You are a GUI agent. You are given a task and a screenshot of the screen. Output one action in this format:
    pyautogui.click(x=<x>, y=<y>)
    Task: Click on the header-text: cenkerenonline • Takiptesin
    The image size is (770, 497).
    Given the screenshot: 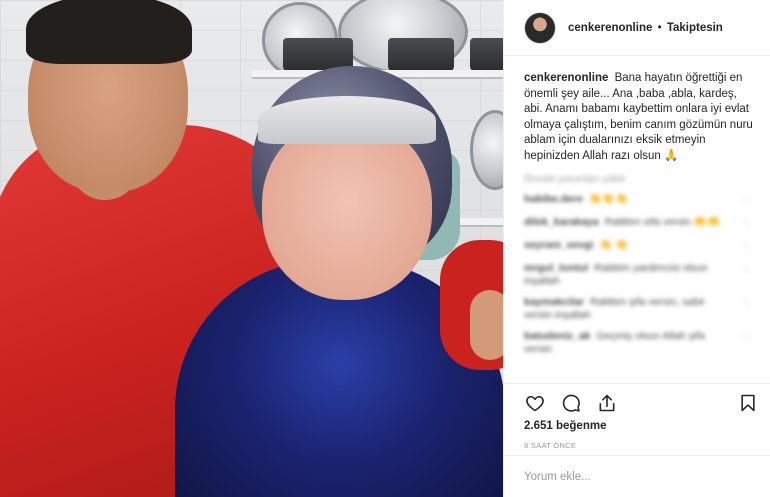 What is the action you would take?
    pyautogui.click(x=645, y=28)
    